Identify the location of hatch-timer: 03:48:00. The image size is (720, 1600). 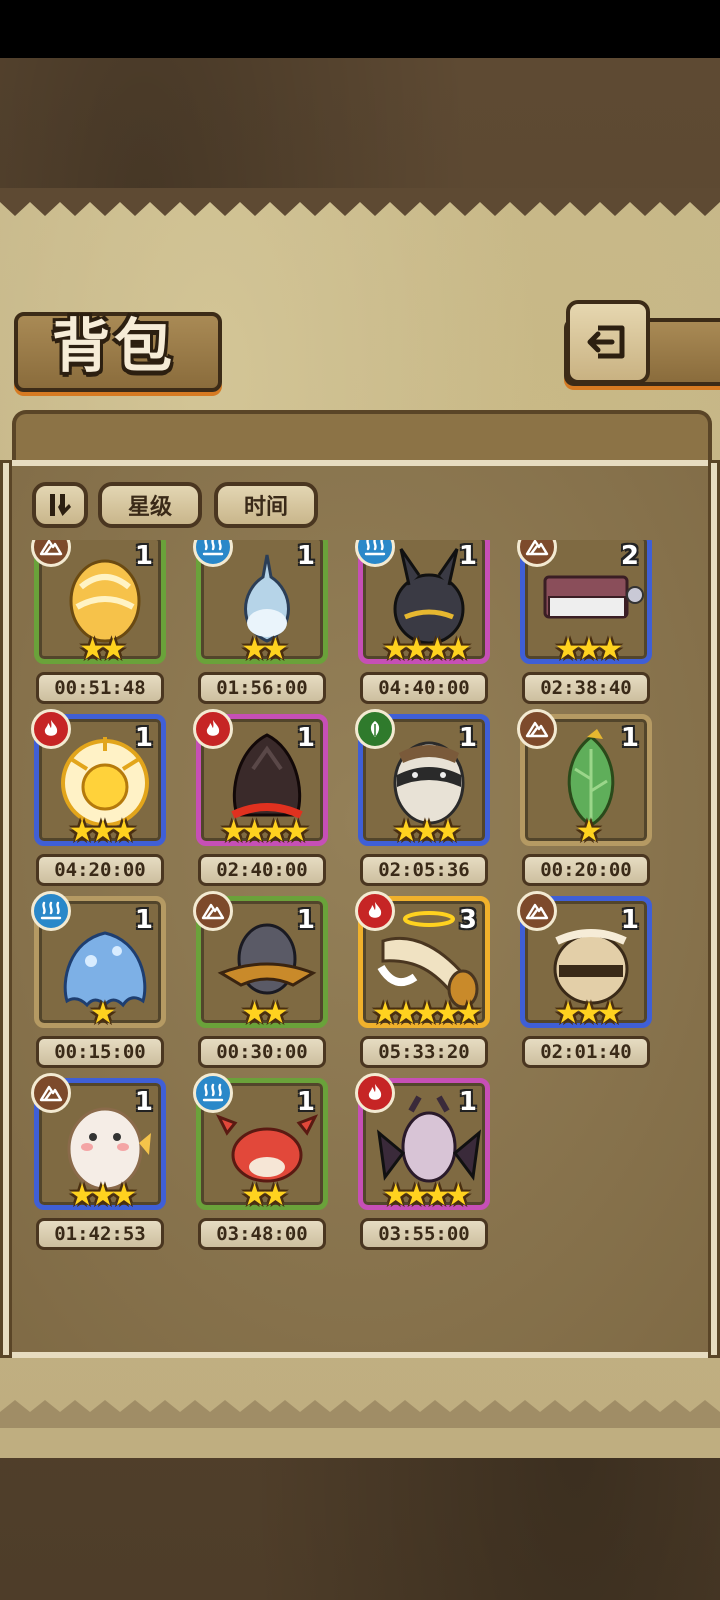
(262, 1234).